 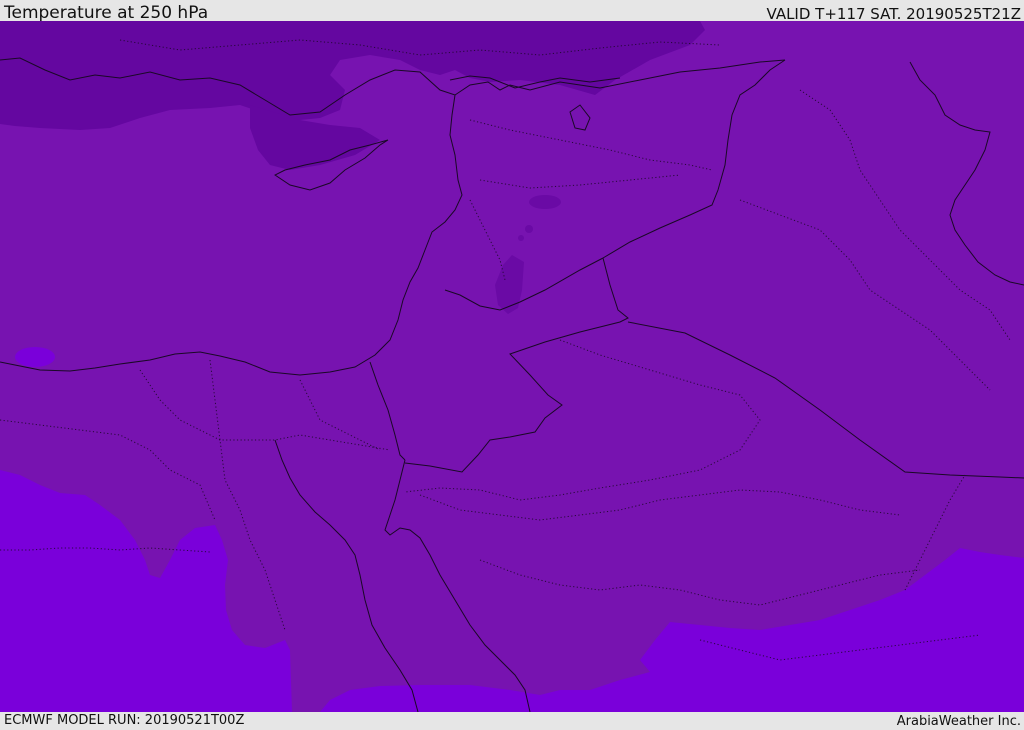 I want to click on credit-label: ArabiaWeather Inc., so click(x=958, y=721).